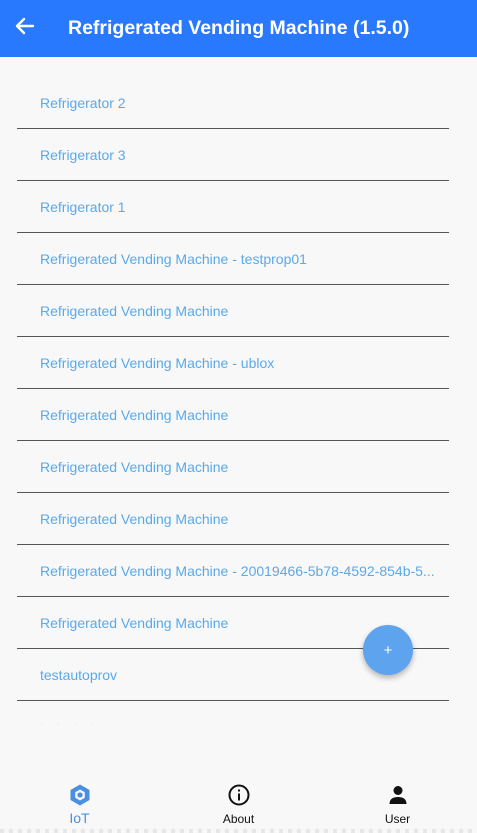 This screenshot has width=477, height=833. What do you see at coordinates (157, 362) in the screenshot?
I see `list-item-label: Refrigerated Vending Machine - ublox` at bounding box center [157, 362].